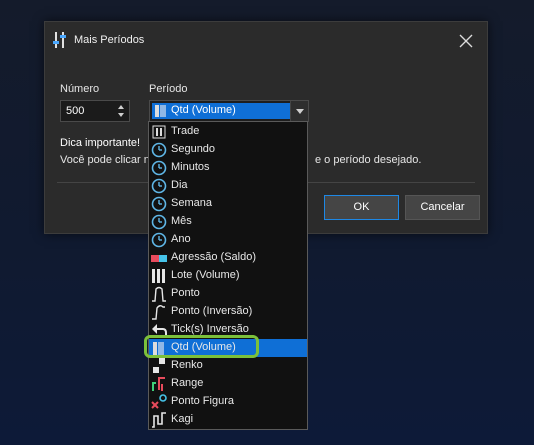  I want to click on point-inversion-icon, so click(158, 312).